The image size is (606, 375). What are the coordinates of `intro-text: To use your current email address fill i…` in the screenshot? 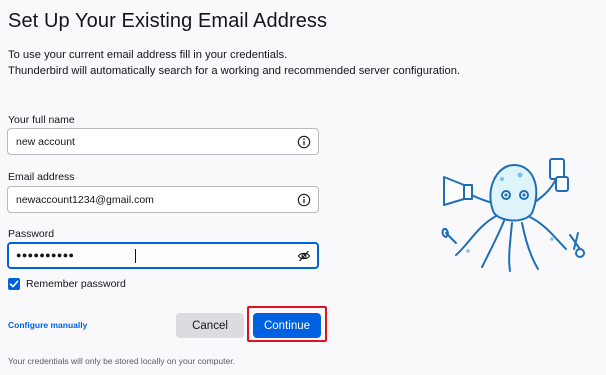 It's located at (234, 63).